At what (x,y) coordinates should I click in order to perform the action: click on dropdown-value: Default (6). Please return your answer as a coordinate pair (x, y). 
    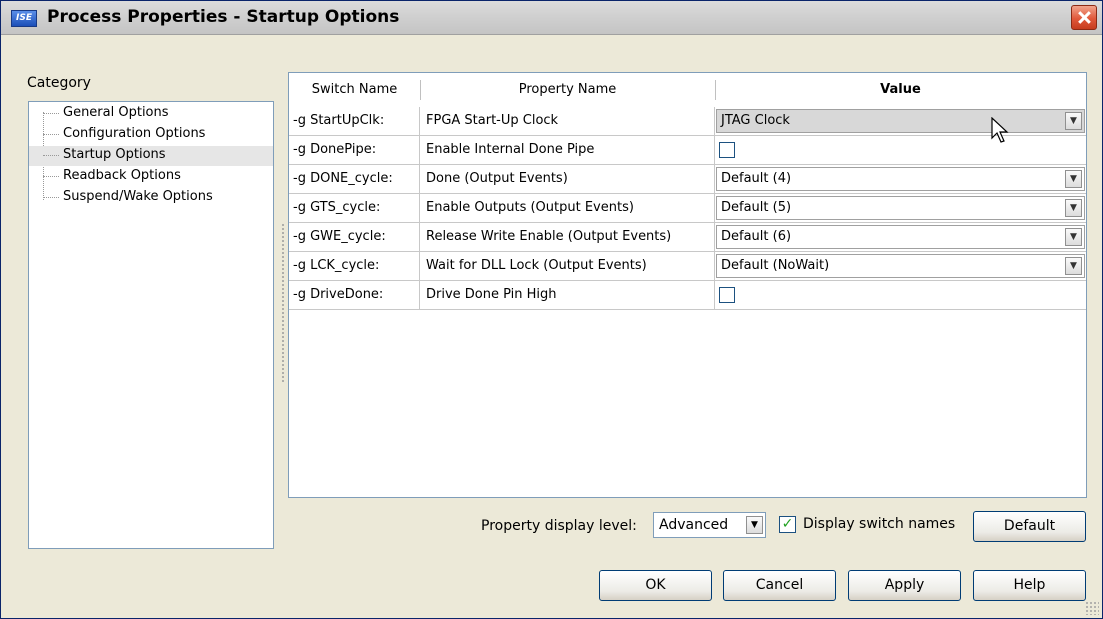
    Looking at the image, I should click on (756, 236).